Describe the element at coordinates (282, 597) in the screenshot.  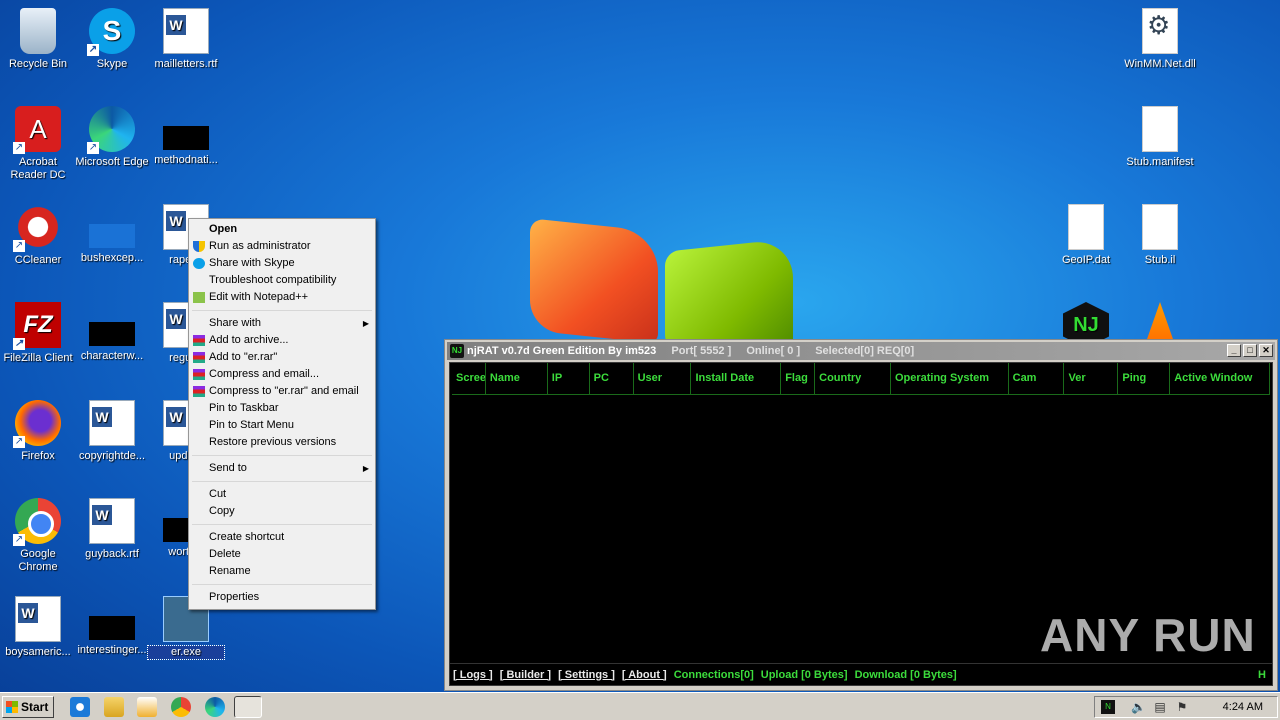
I see `menu-item-properties: Properties` at that location.